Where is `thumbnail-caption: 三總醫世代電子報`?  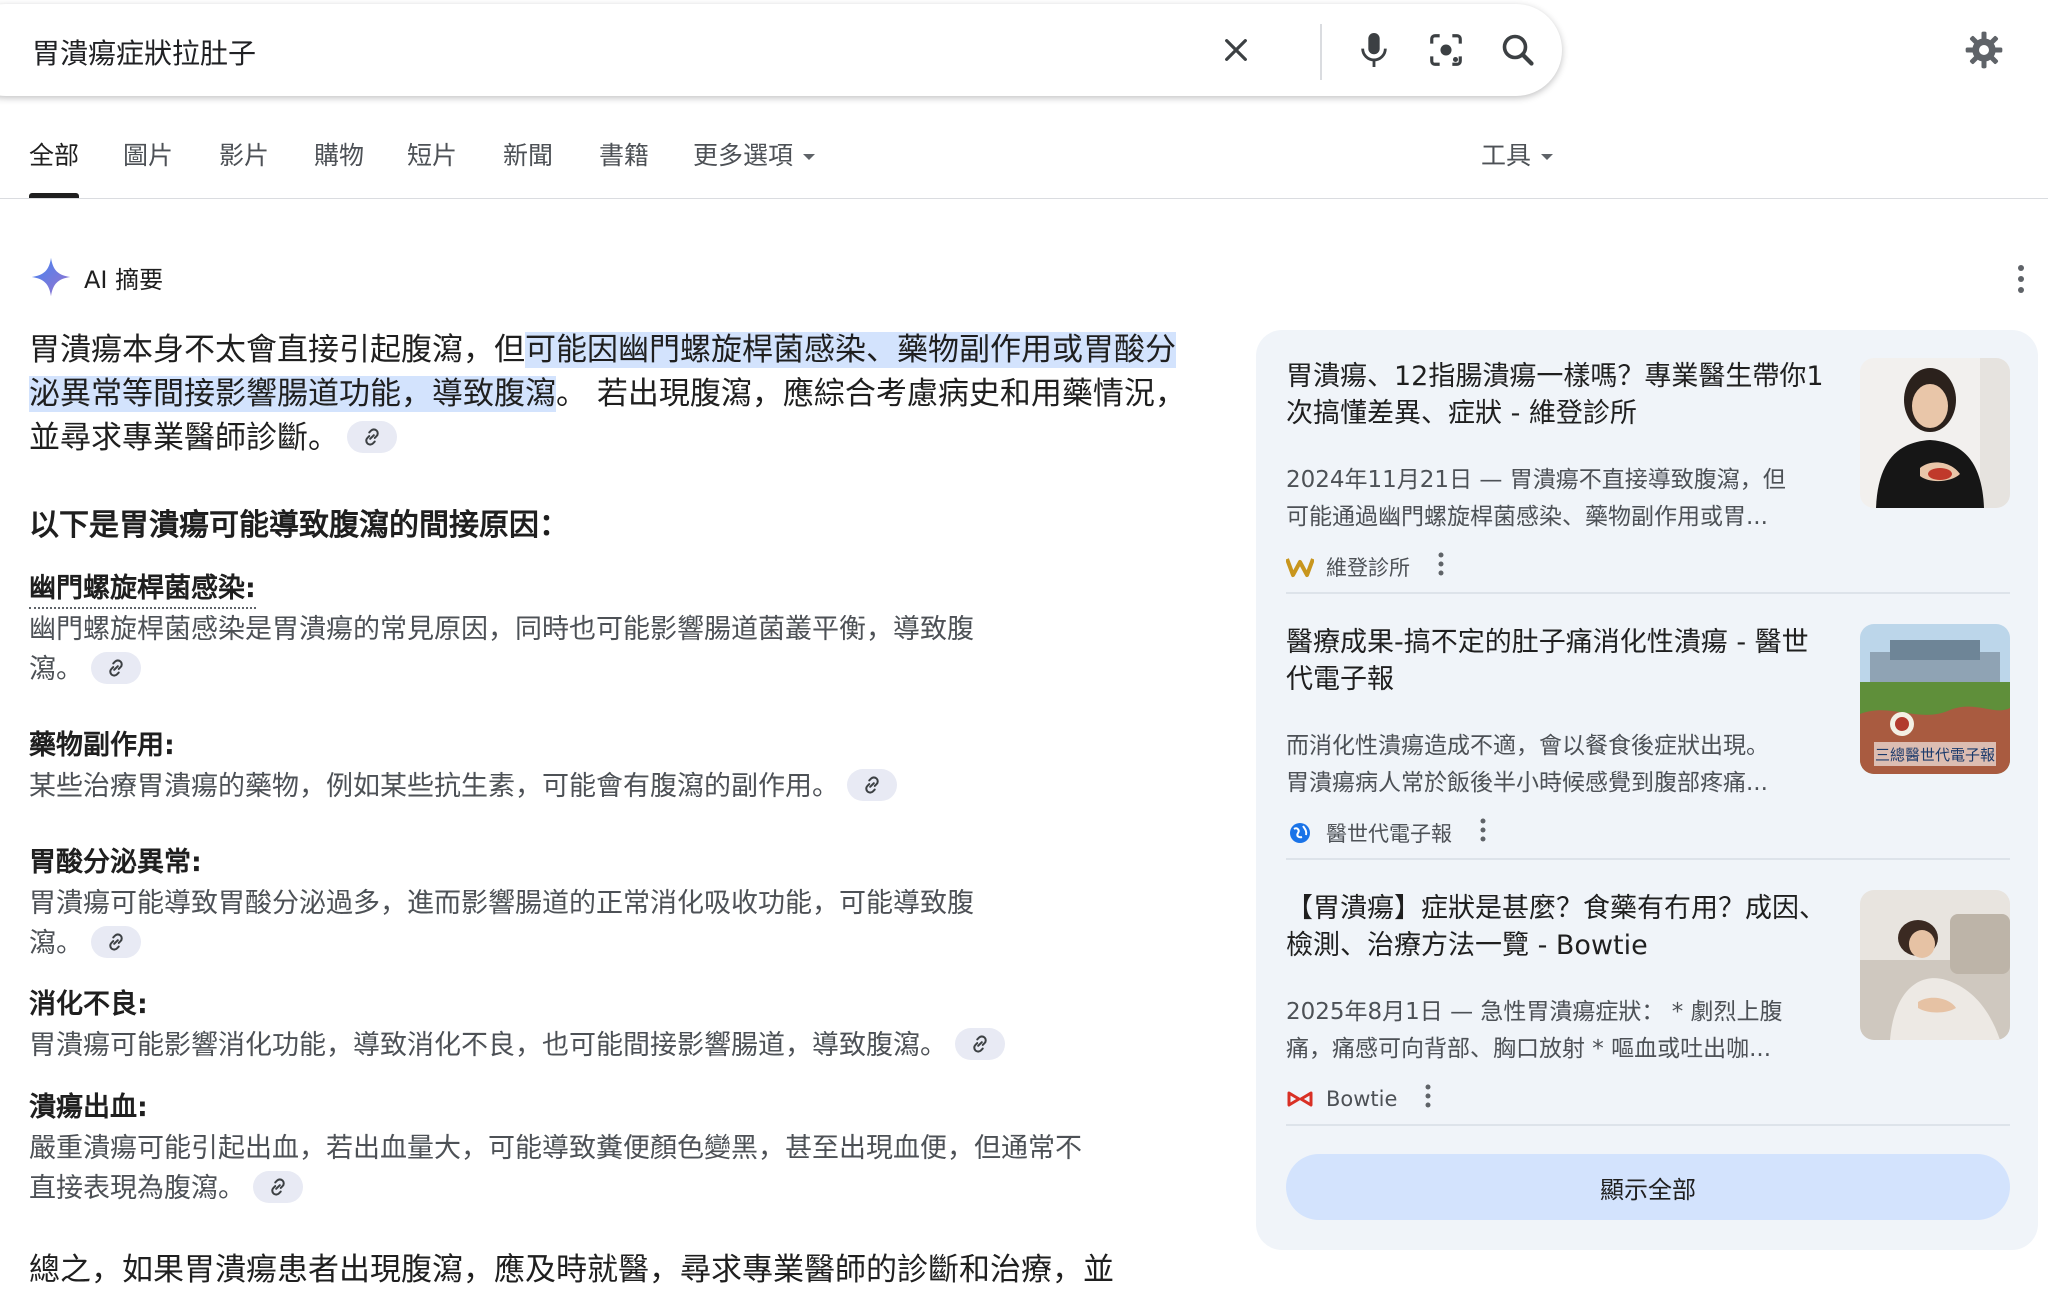 thumbnail-caption: 三總醫世代電子報 is located at coordinates (1935, 755).